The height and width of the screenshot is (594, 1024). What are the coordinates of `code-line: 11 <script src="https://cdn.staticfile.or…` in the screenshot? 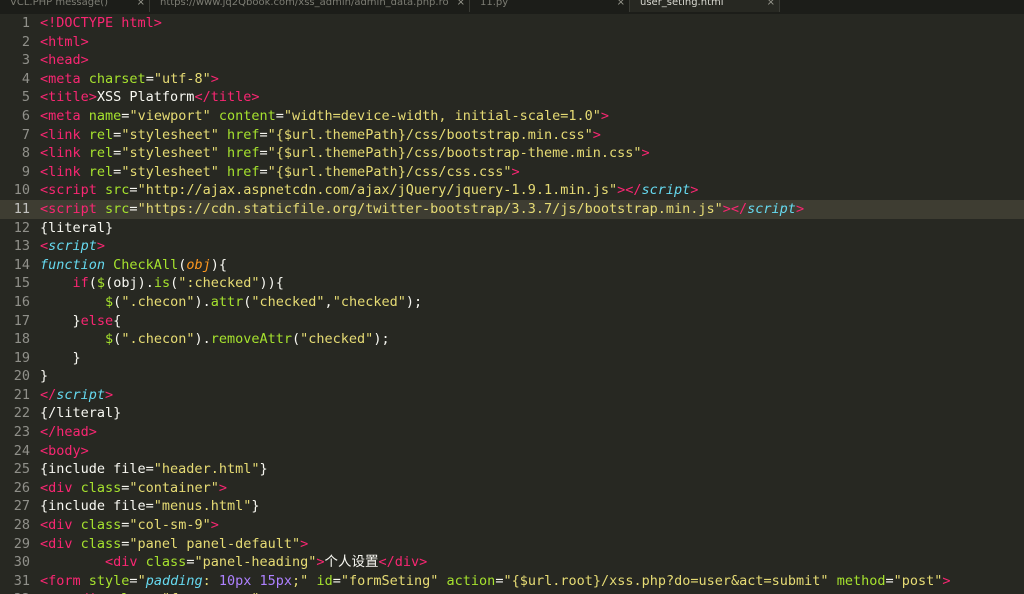 It's located at (512, 209).